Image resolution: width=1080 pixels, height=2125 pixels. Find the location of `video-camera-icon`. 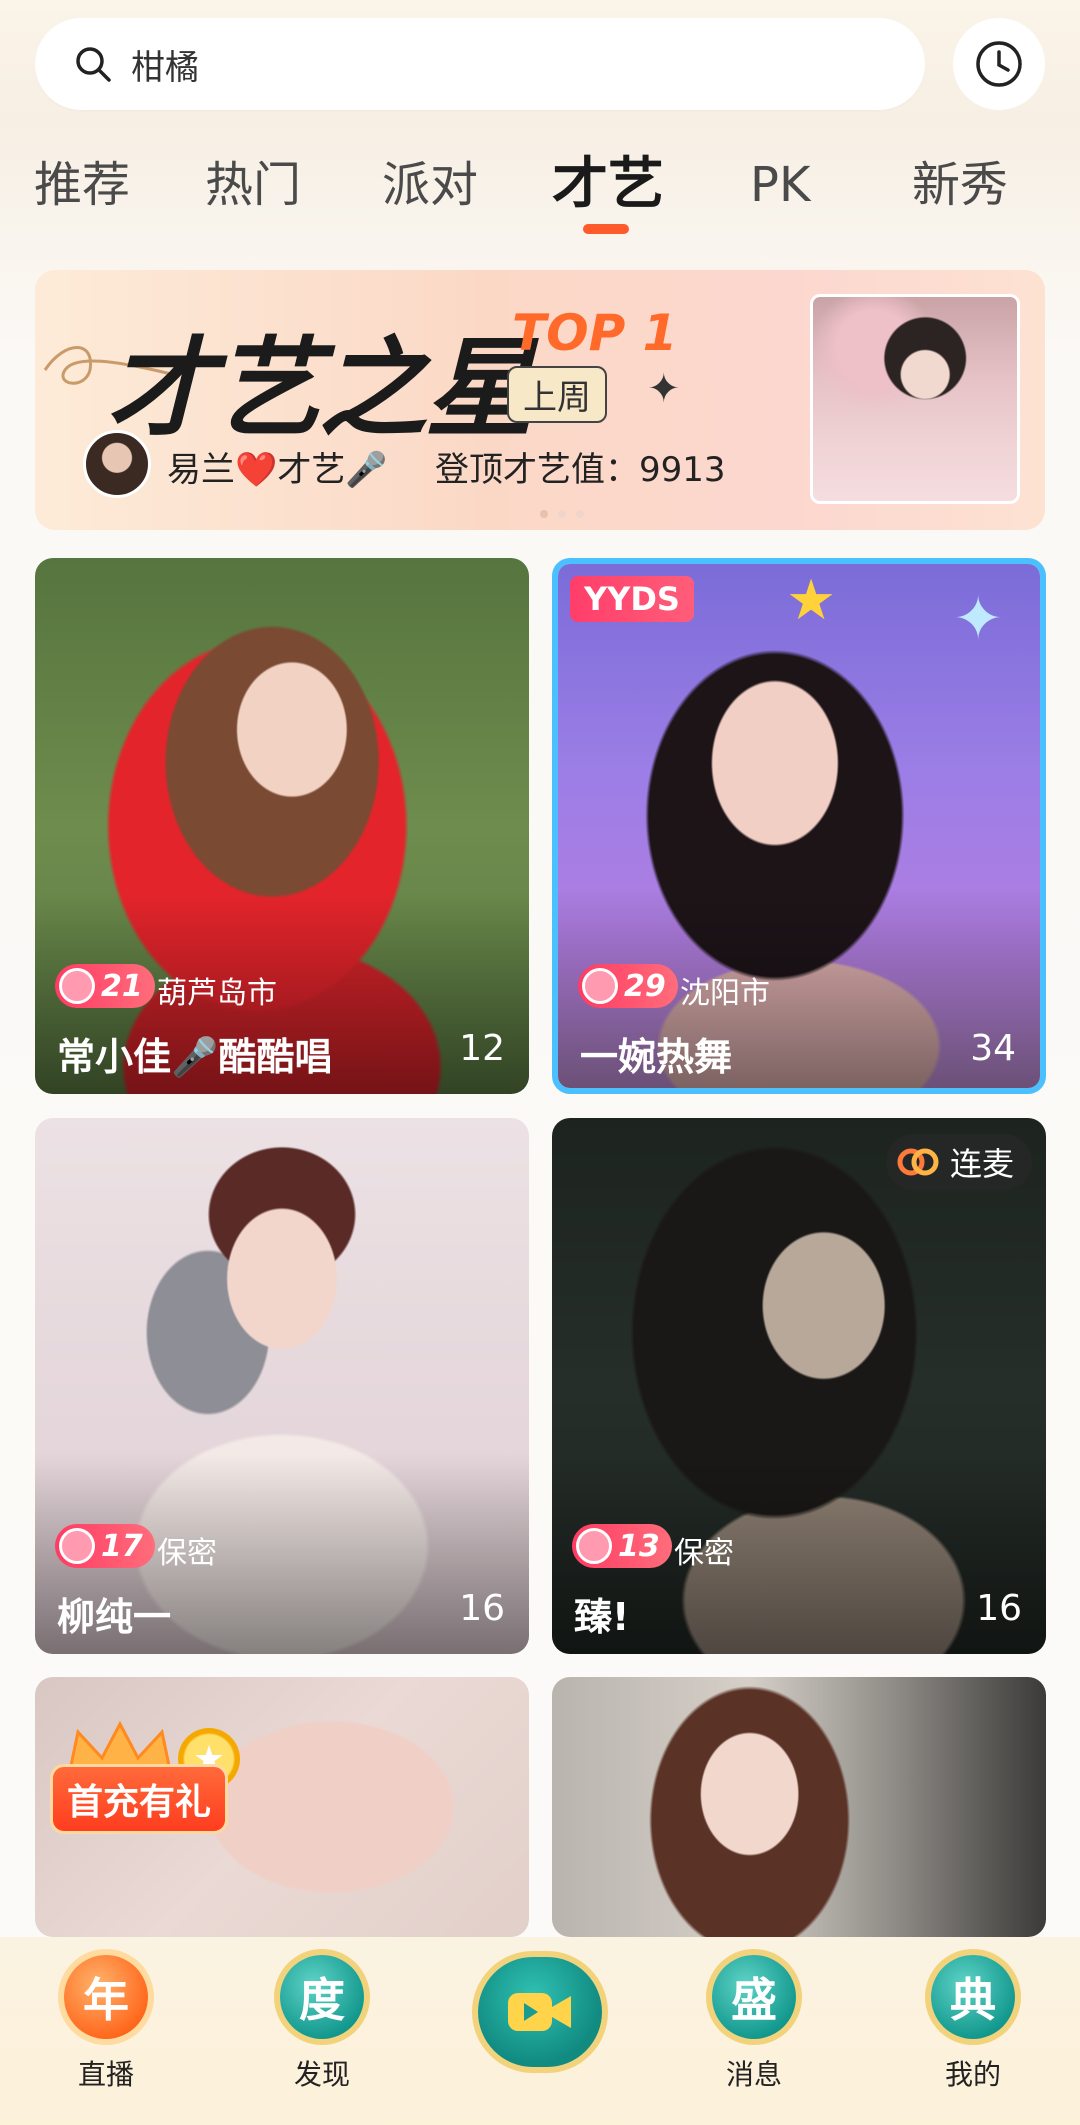

video-camera-icon is located at coordinates (539, 2012).